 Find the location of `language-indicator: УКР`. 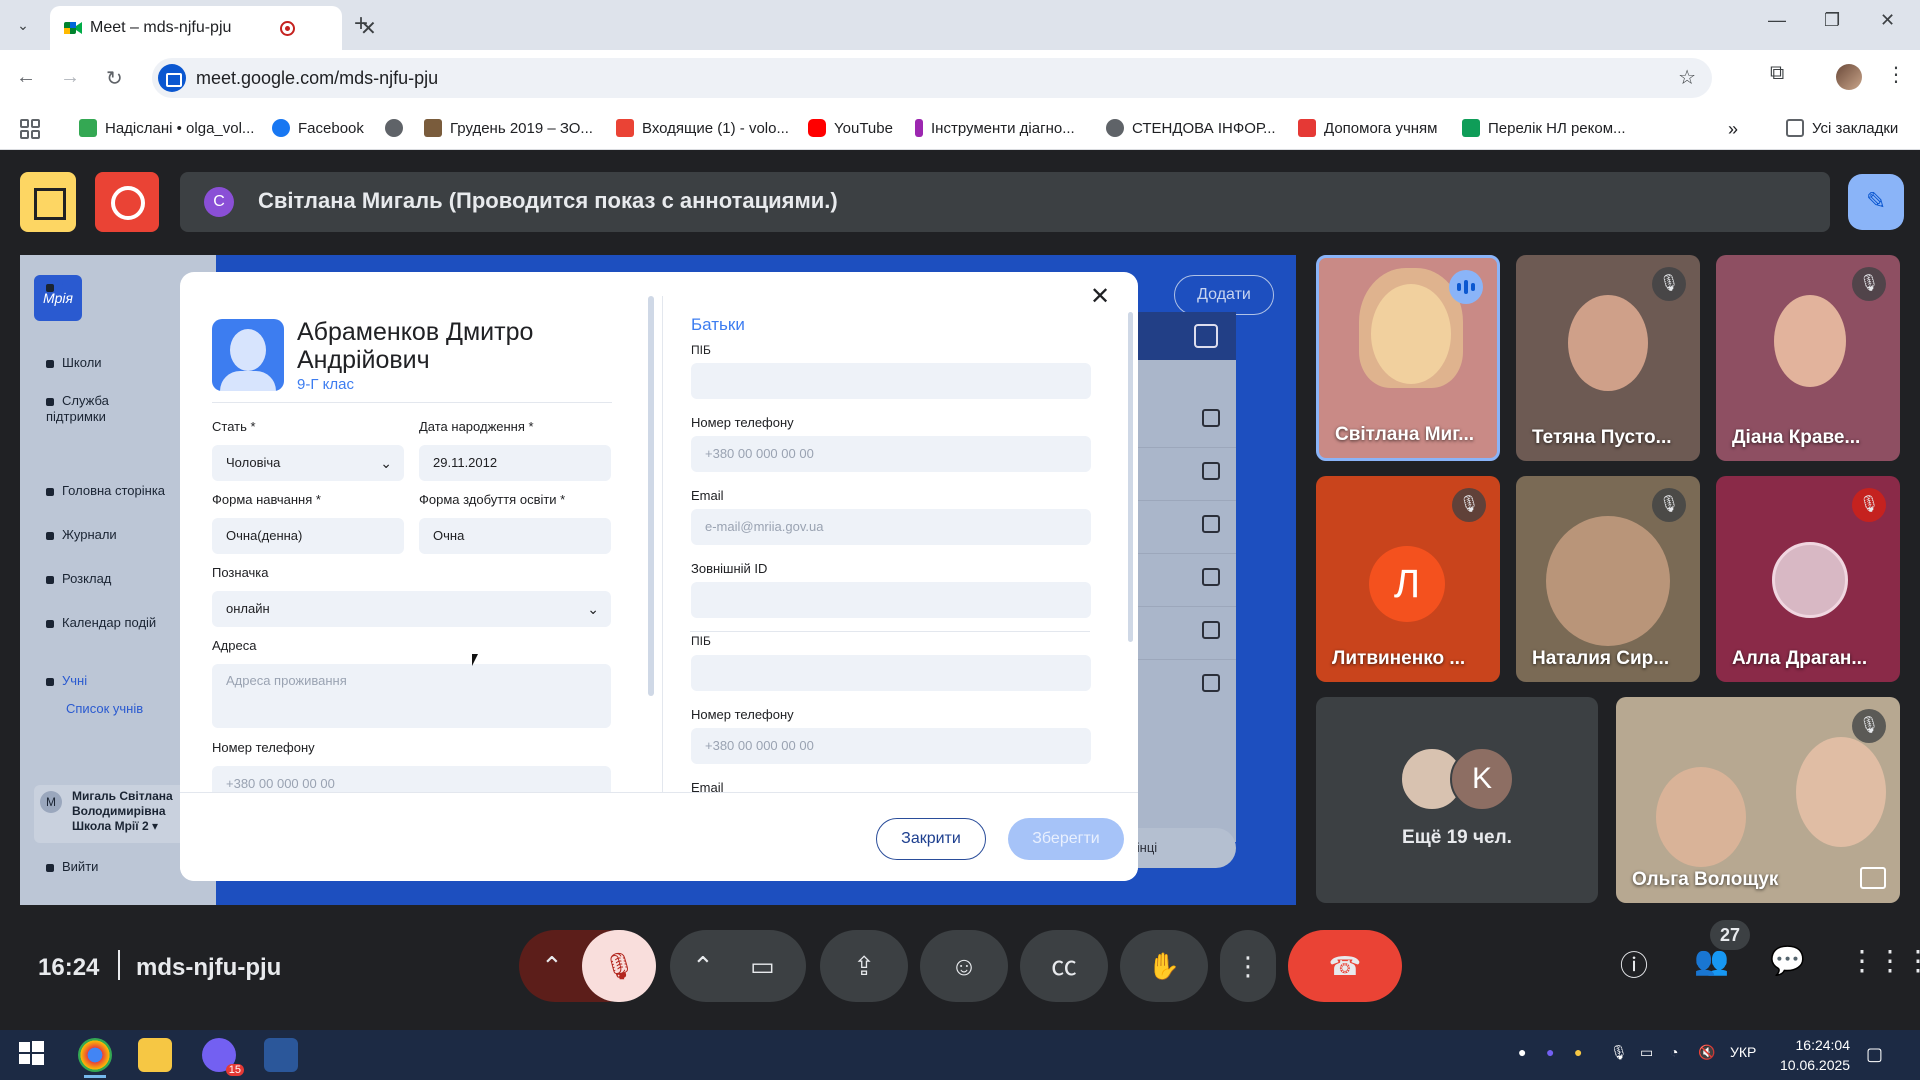

language-indicator: УКР is located at coordinates (1743, 1052).